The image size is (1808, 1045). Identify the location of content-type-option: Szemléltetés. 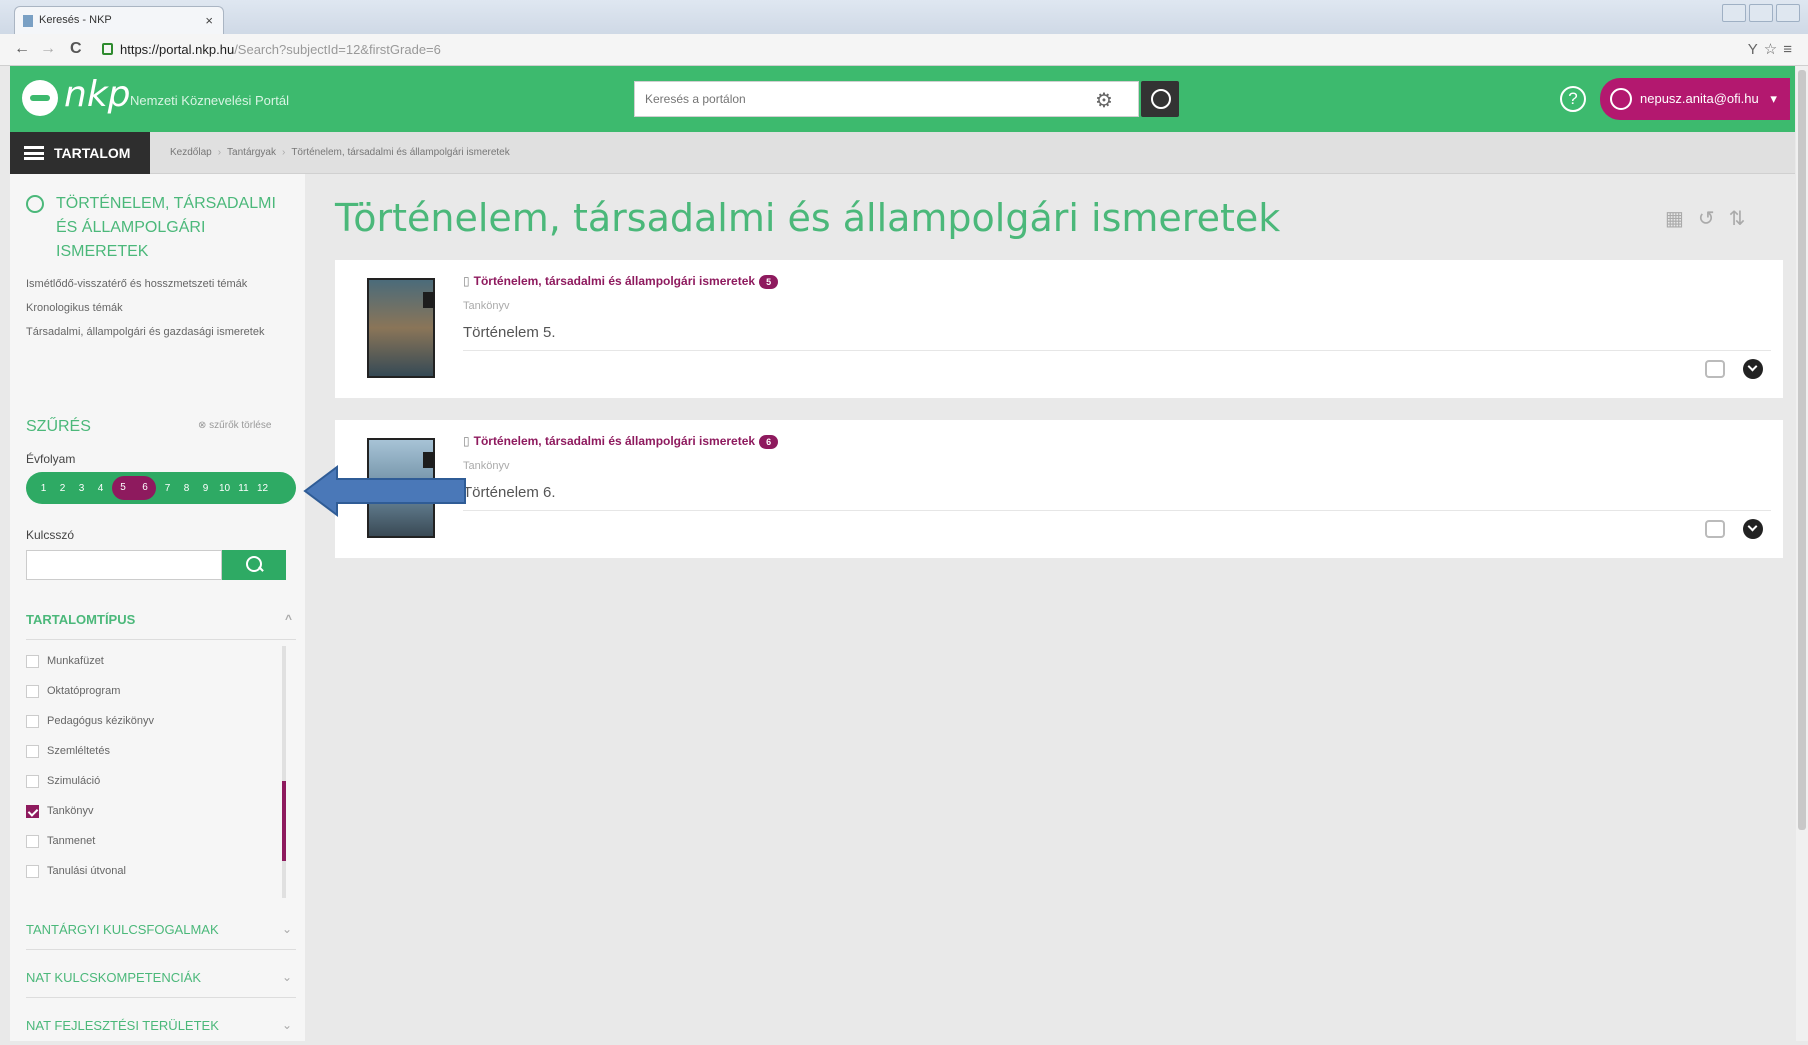
(161, 751).